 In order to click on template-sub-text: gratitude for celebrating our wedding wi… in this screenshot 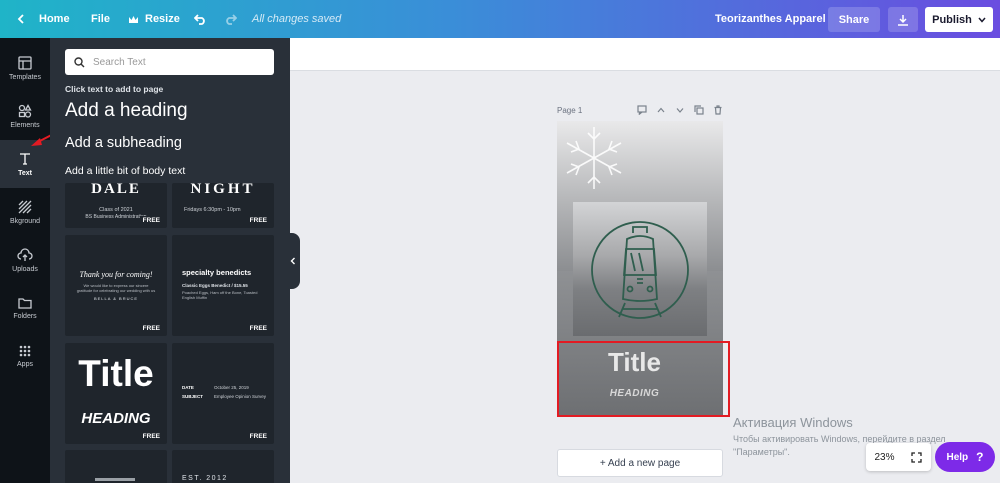, I will do `click(116, 290)`.